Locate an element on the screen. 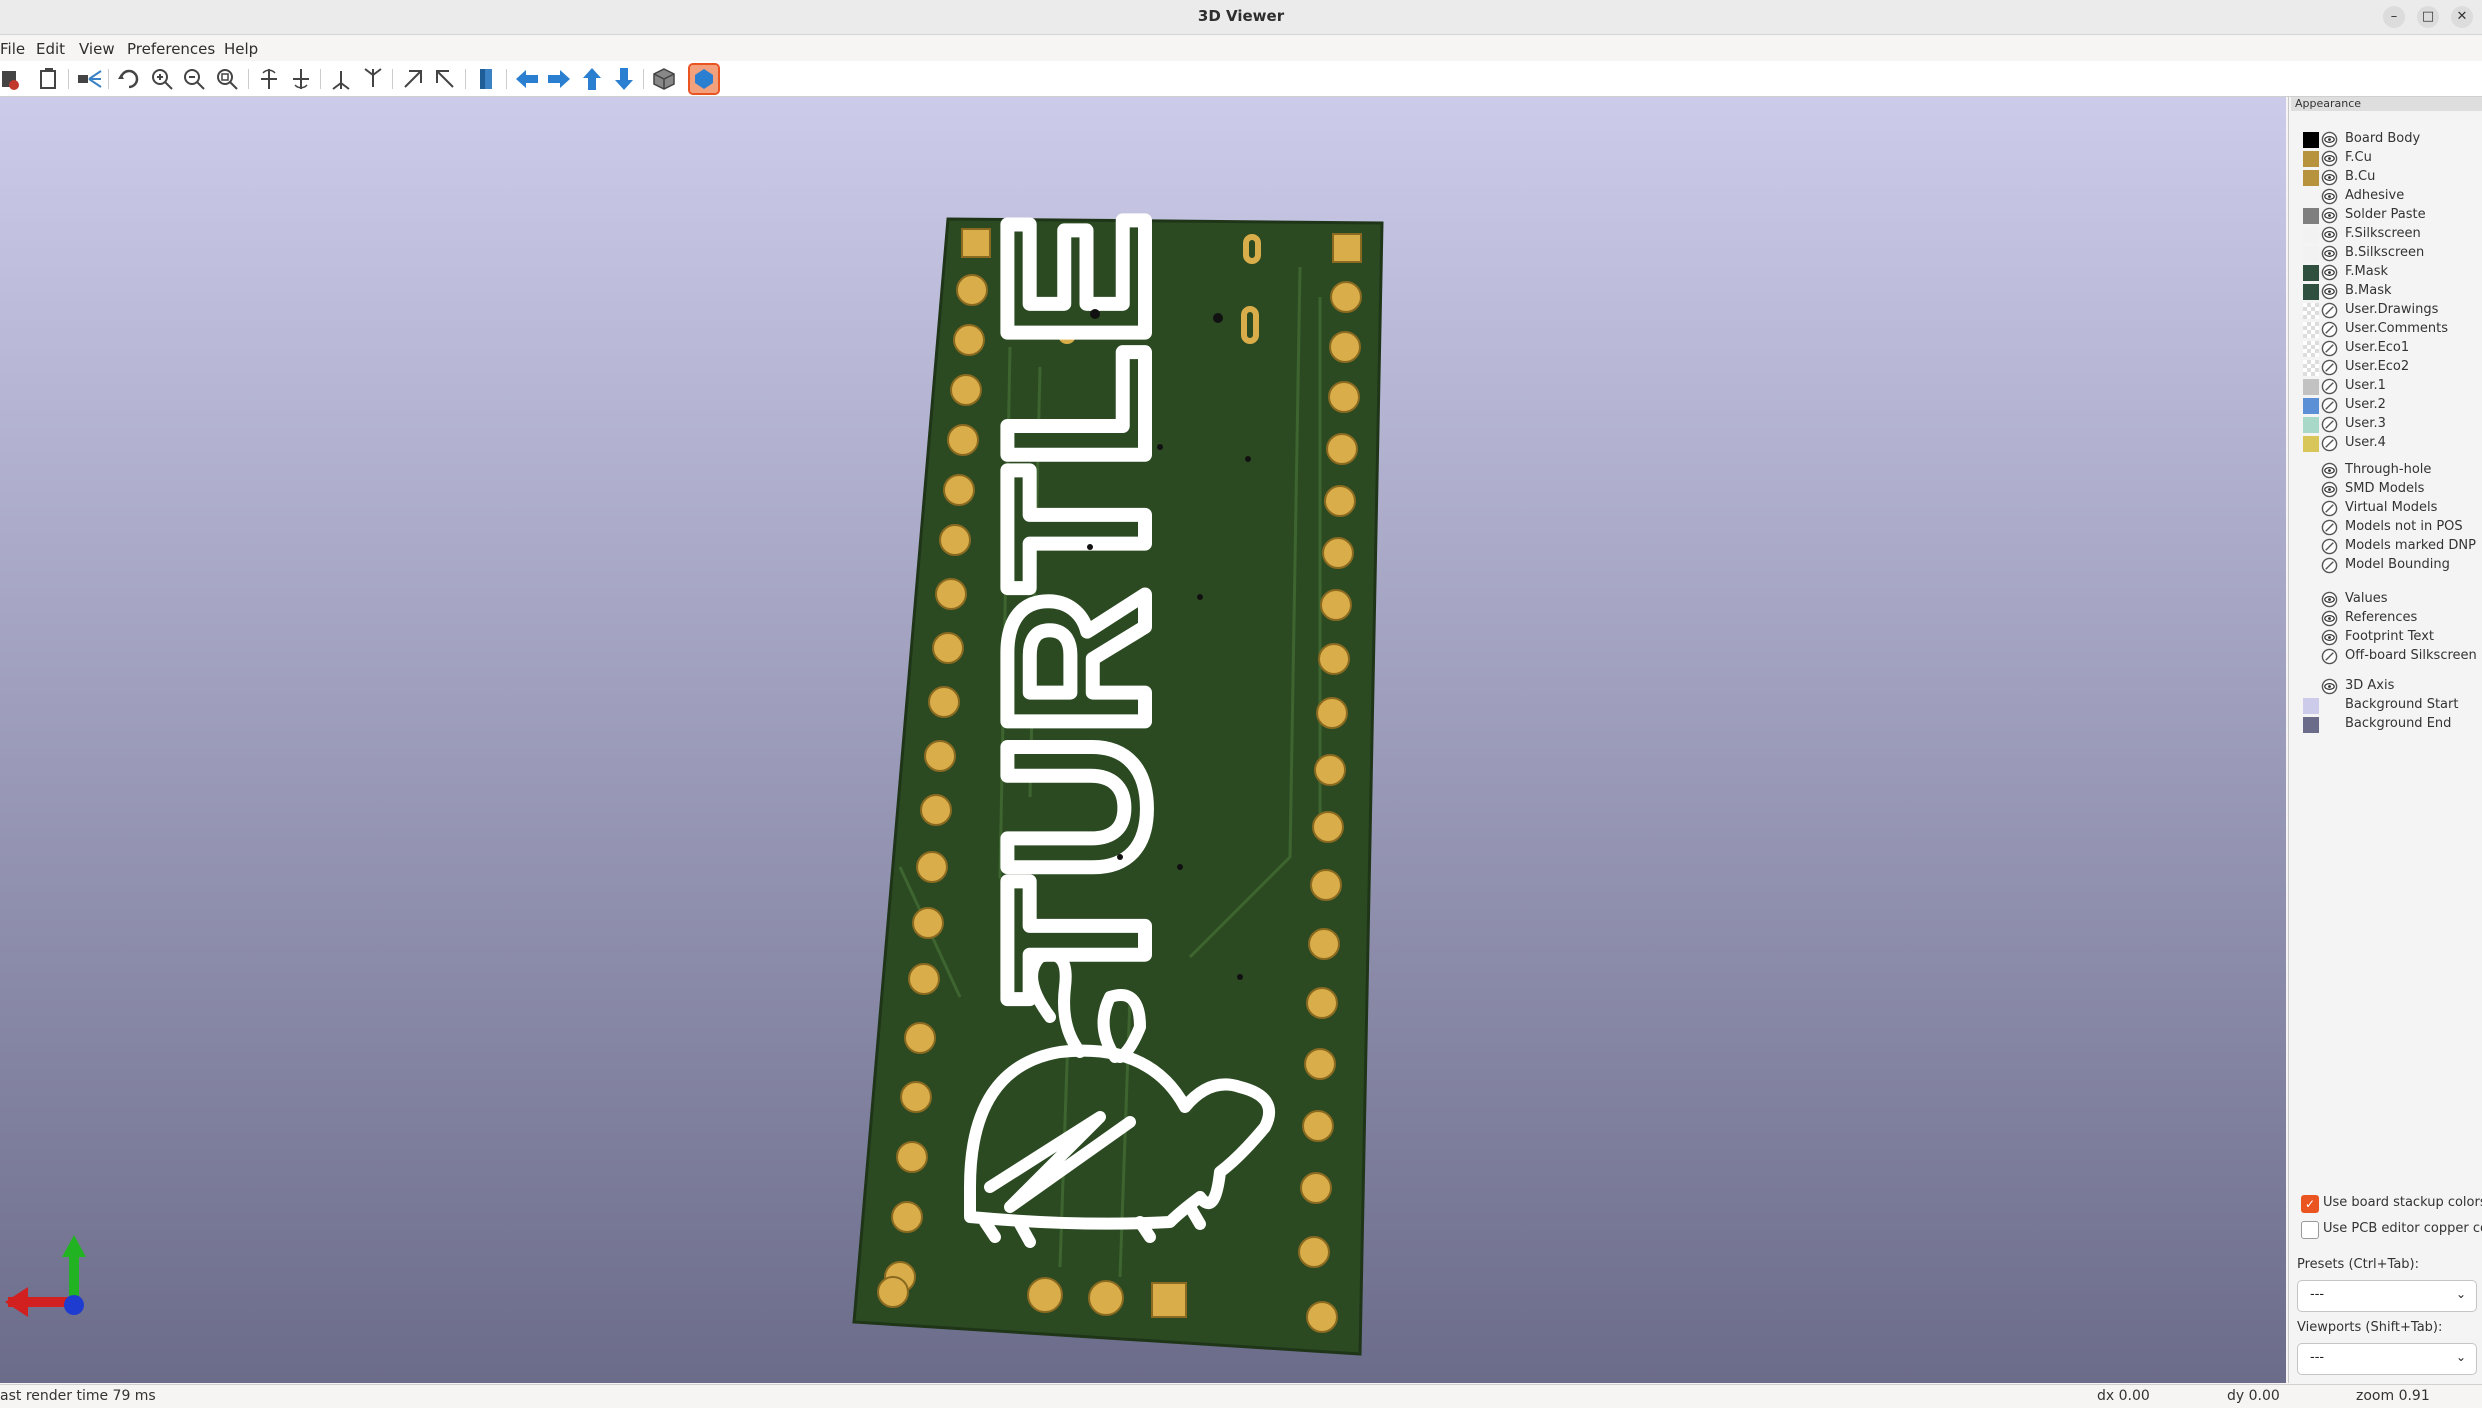 The width and height of the screenshot is (2482, 1408). menu-help: Help is located at coordinates (241, 49).